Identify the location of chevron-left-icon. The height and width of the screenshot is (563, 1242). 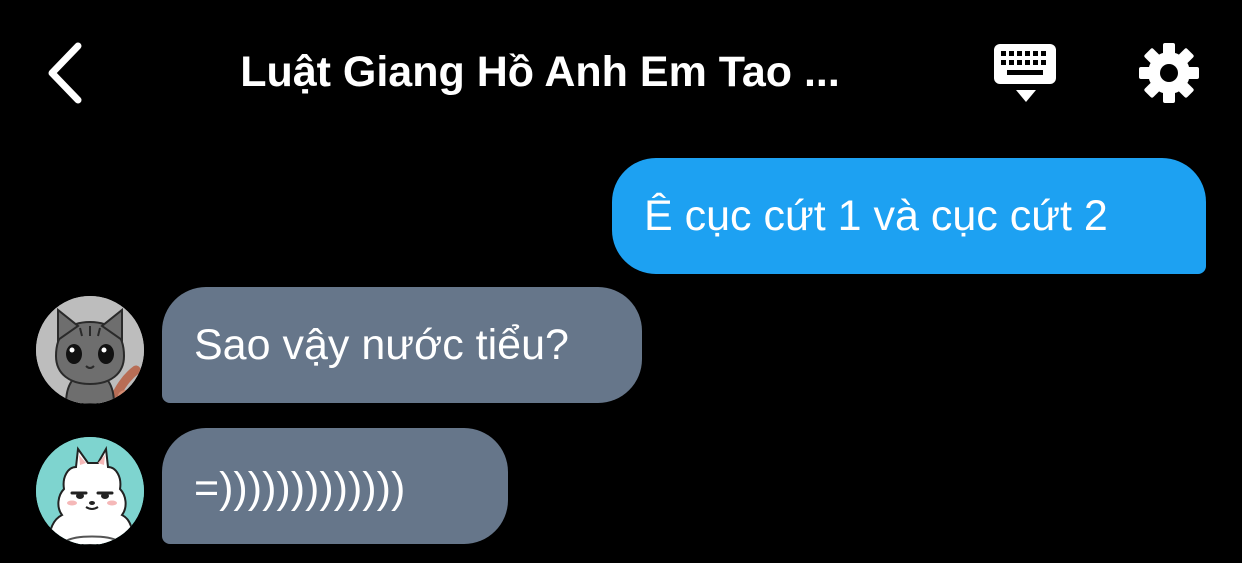
(65, 73).